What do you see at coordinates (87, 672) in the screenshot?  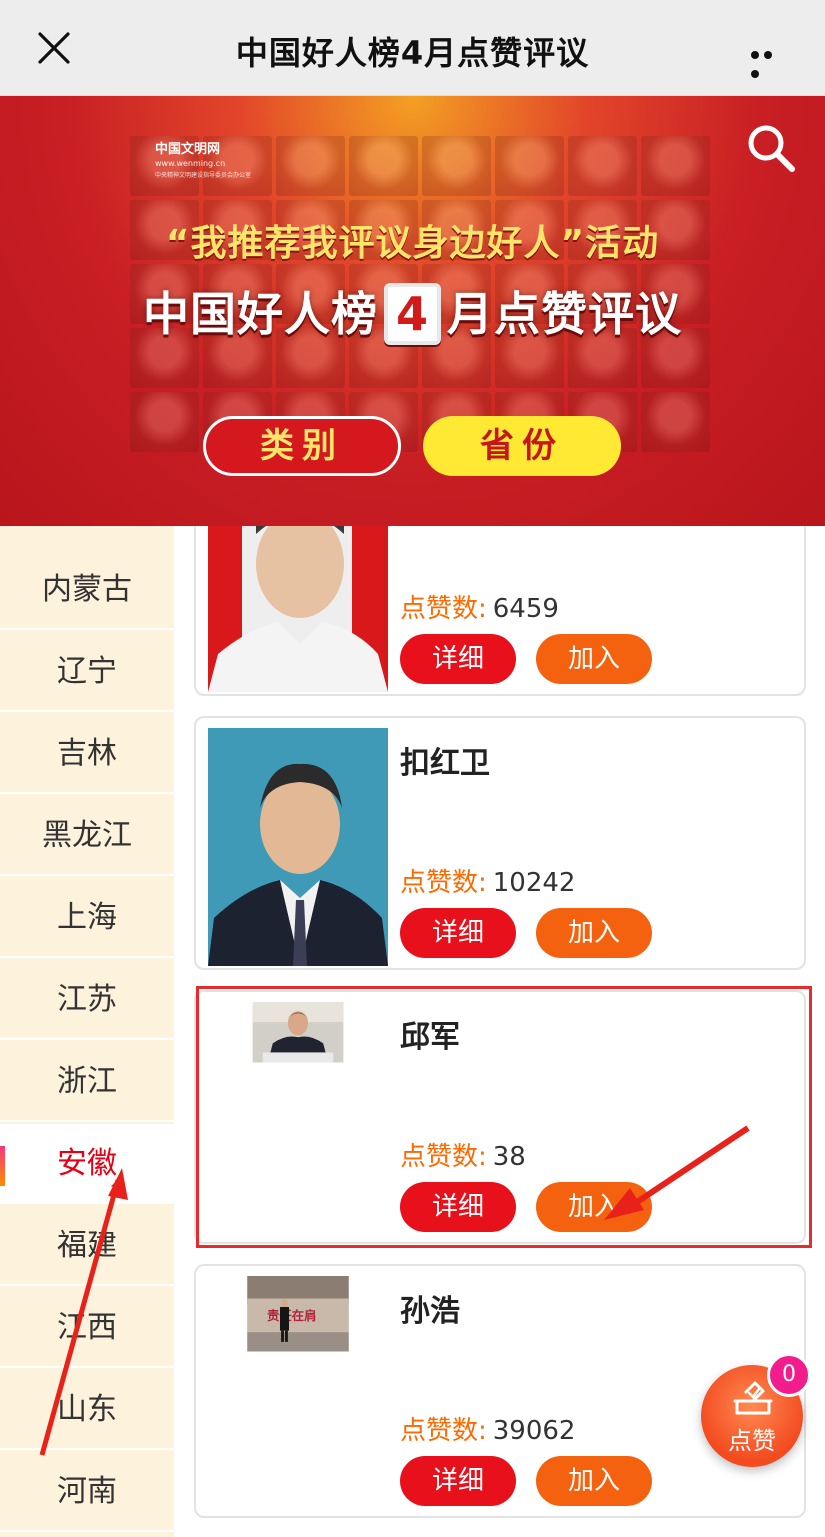 I see `sidebar-item: 辽宁` at bounding box center [87, 672].